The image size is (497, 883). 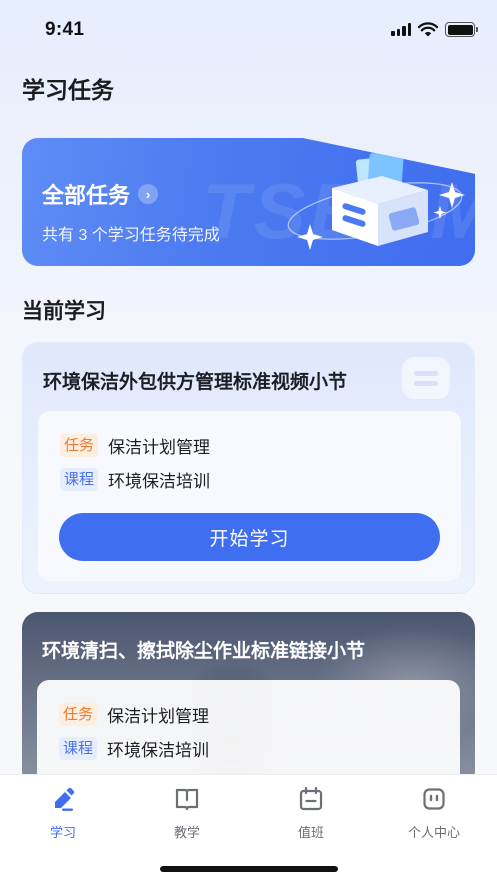 I want to click on status-icons, so click(x=434, y=29).